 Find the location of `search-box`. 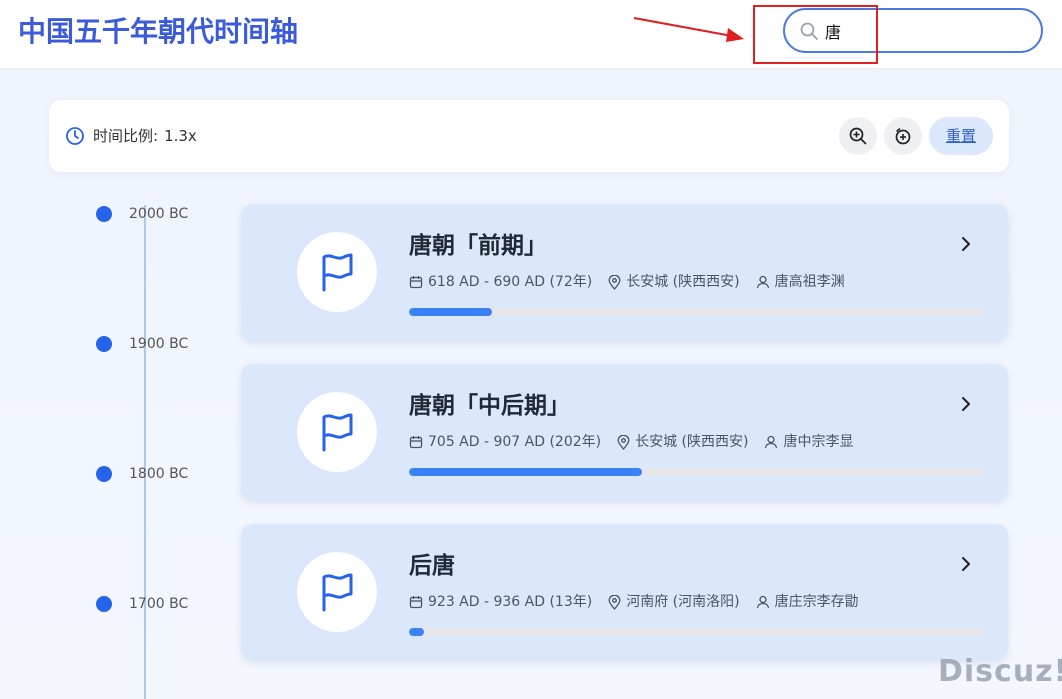

search-box is located at coordinates (913, 30).